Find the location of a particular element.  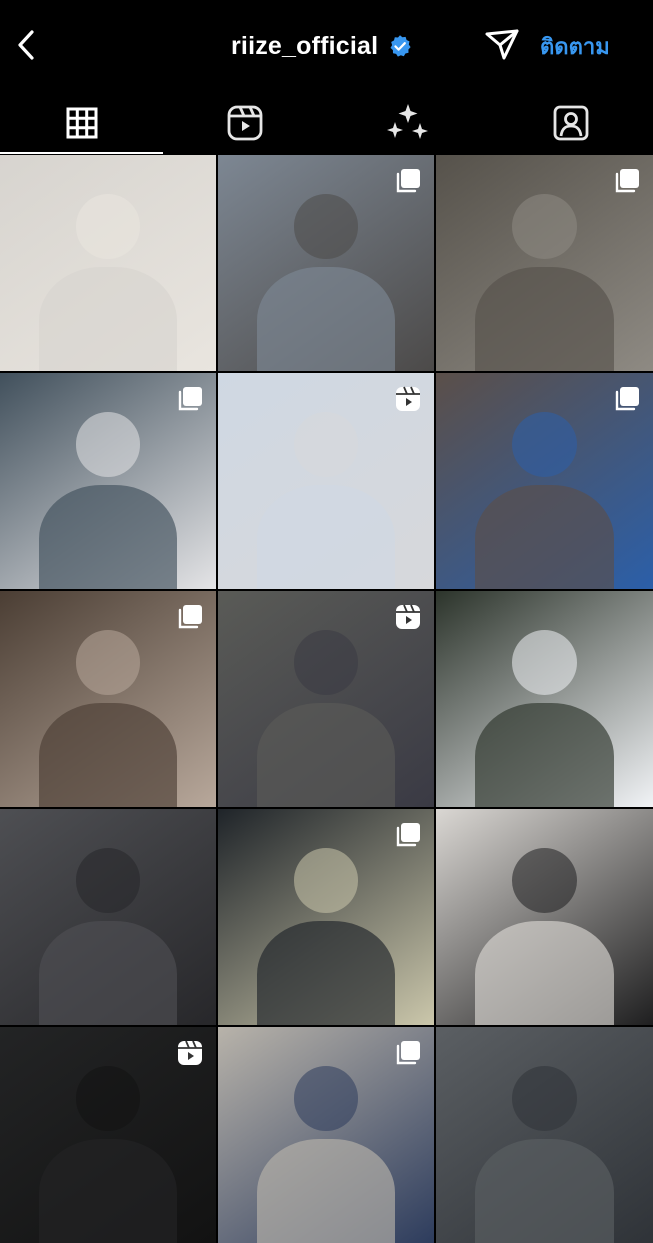

profile-header: riize_official ติดตาม is located at coordinates (326, 46).